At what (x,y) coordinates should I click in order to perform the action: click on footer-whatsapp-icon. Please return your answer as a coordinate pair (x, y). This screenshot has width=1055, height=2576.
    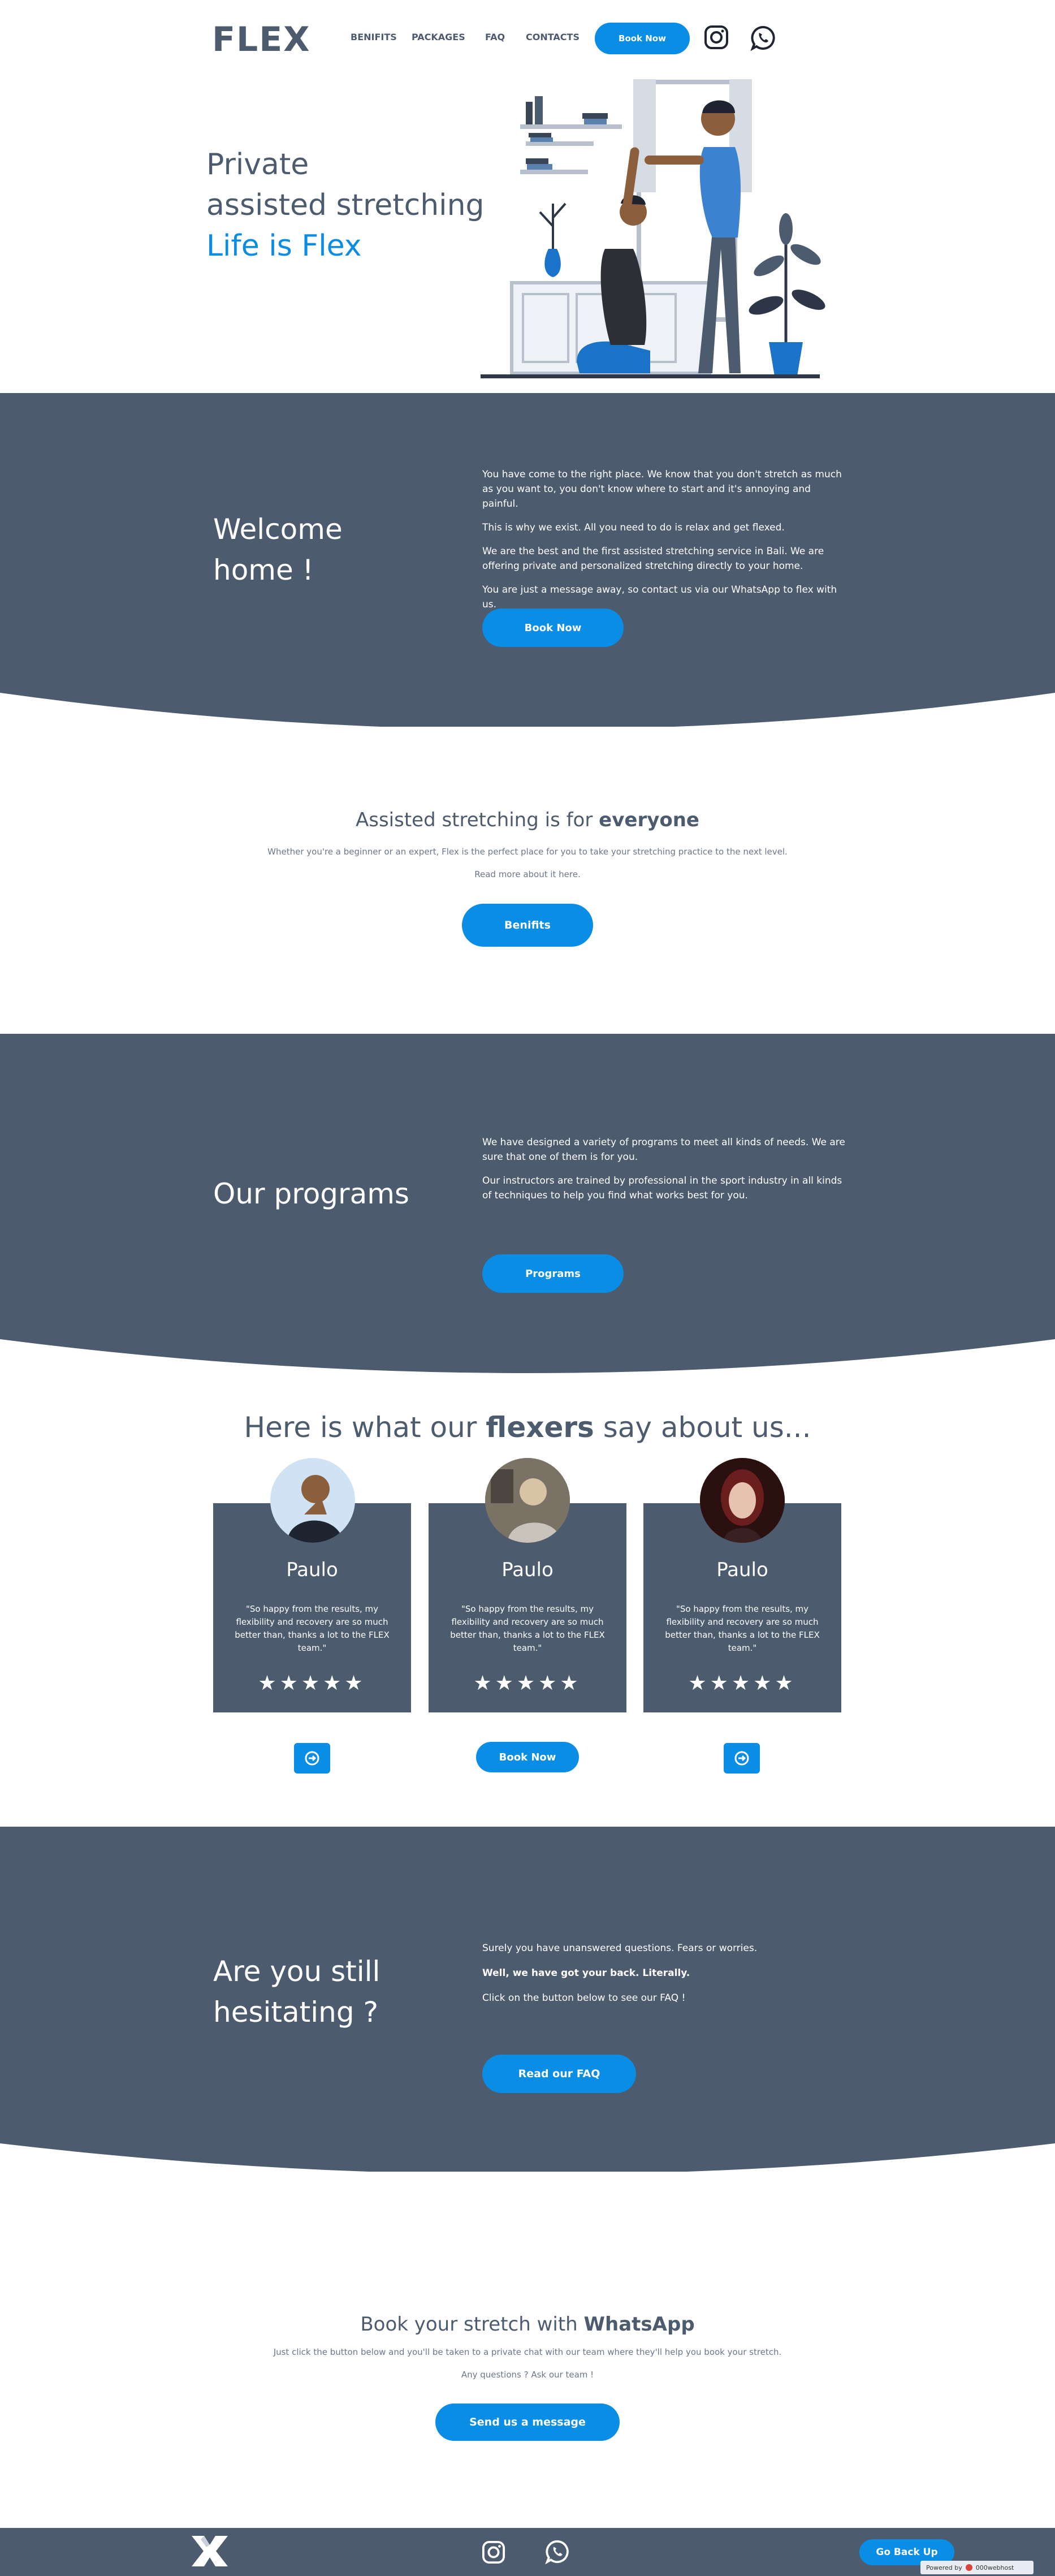
    Looking at the image, I should click on (557, 2552).